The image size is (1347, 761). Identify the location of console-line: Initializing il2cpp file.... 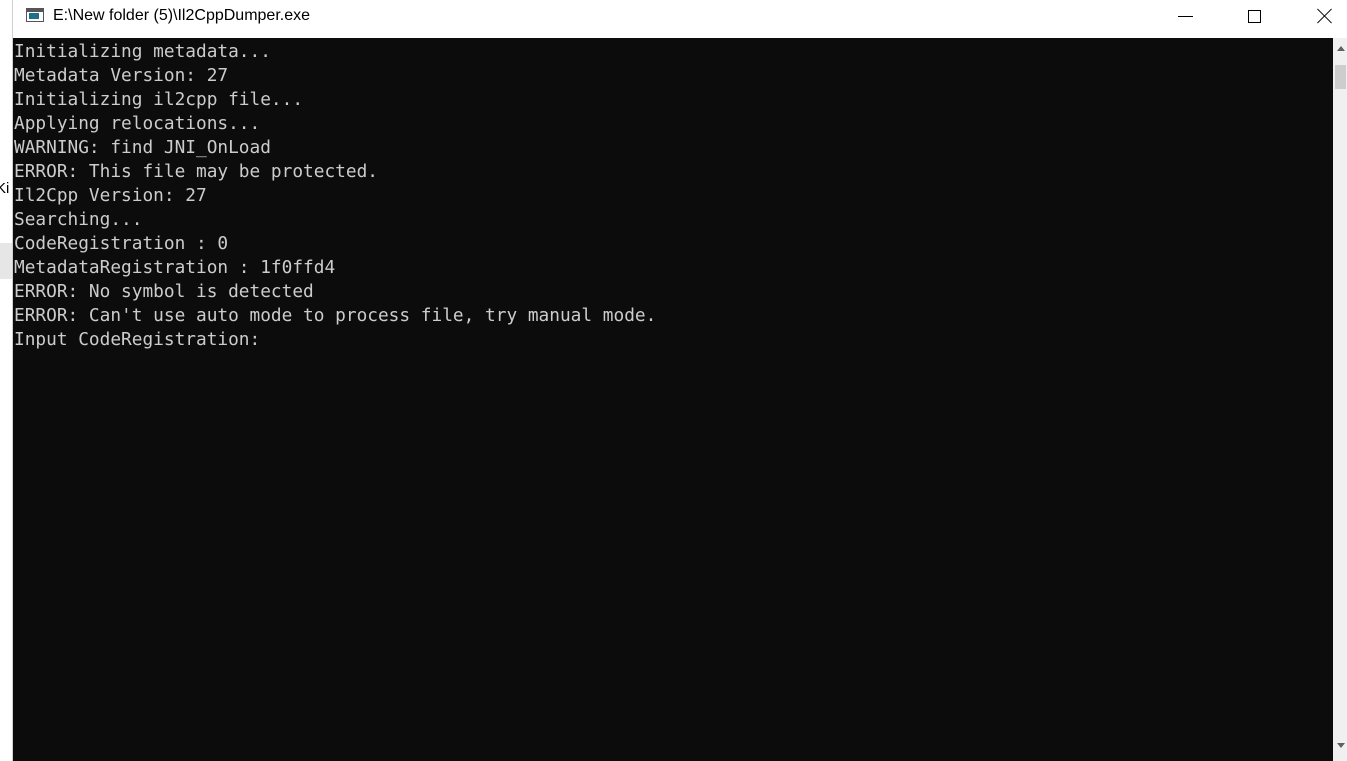
(159, 99).